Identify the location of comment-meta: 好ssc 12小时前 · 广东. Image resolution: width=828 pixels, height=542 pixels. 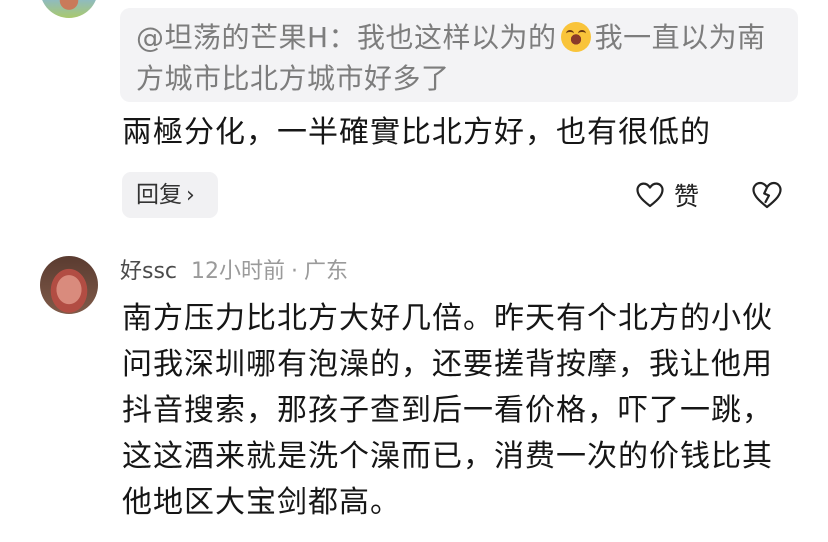
(234, 272).